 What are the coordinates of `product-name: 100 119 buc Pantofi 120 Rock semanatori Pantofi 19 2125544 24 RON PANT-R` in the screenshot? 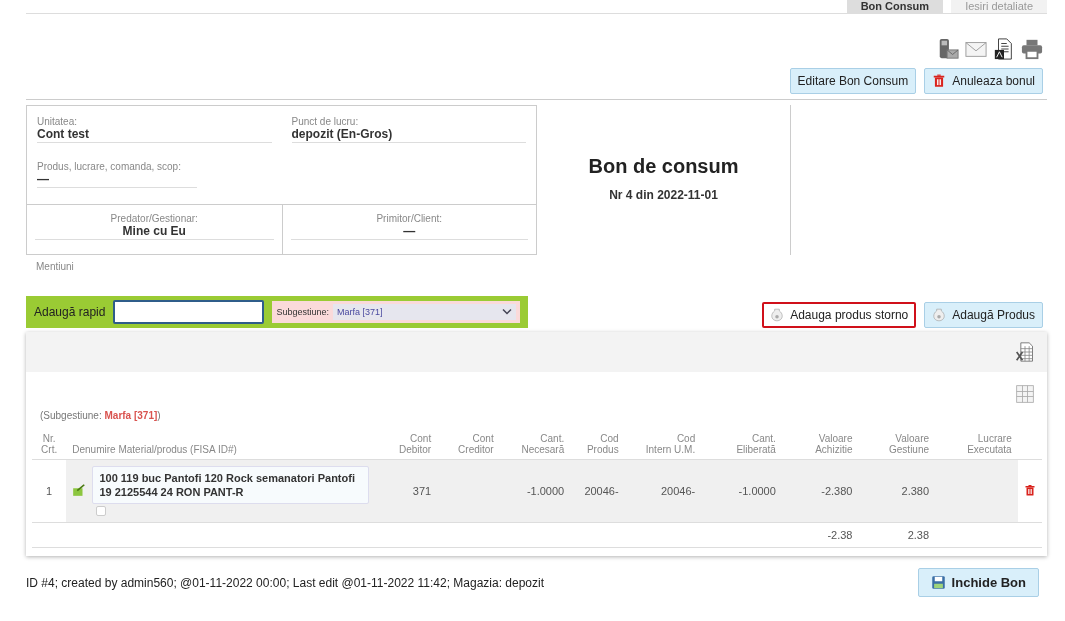 It's located at (230, 485).